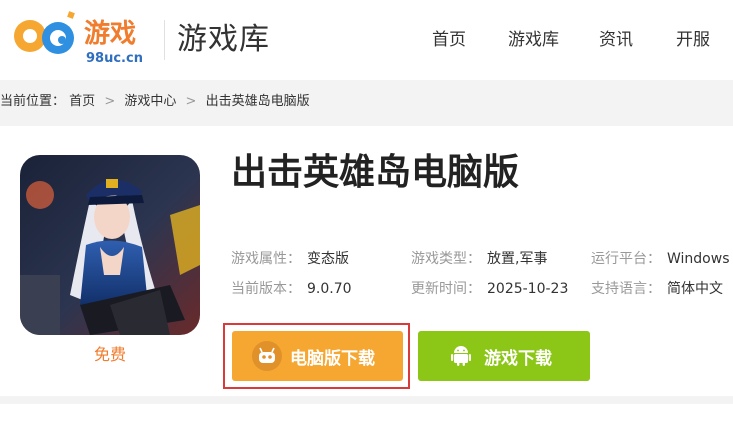 The width and height of the screenshot is (733, 441). I want to click on game-download-label: 游戏下载, so click(518, 358).